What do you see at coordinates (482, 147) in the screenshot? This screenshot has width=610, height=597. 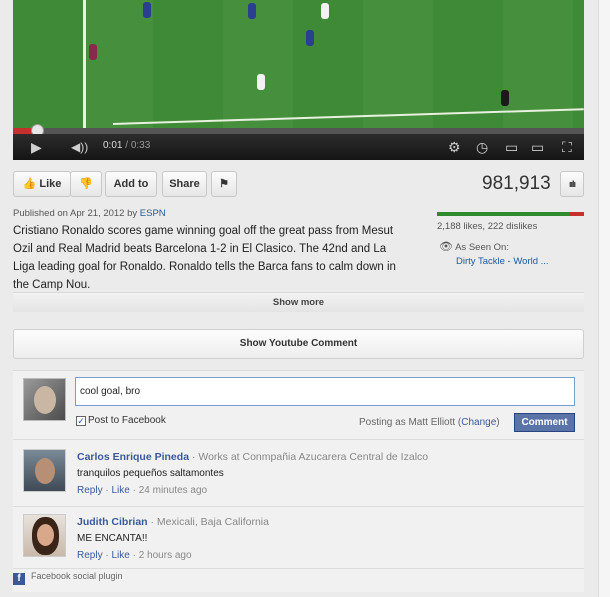 I see `watch-later-icon: ◷` at bounding box center [482, 147].